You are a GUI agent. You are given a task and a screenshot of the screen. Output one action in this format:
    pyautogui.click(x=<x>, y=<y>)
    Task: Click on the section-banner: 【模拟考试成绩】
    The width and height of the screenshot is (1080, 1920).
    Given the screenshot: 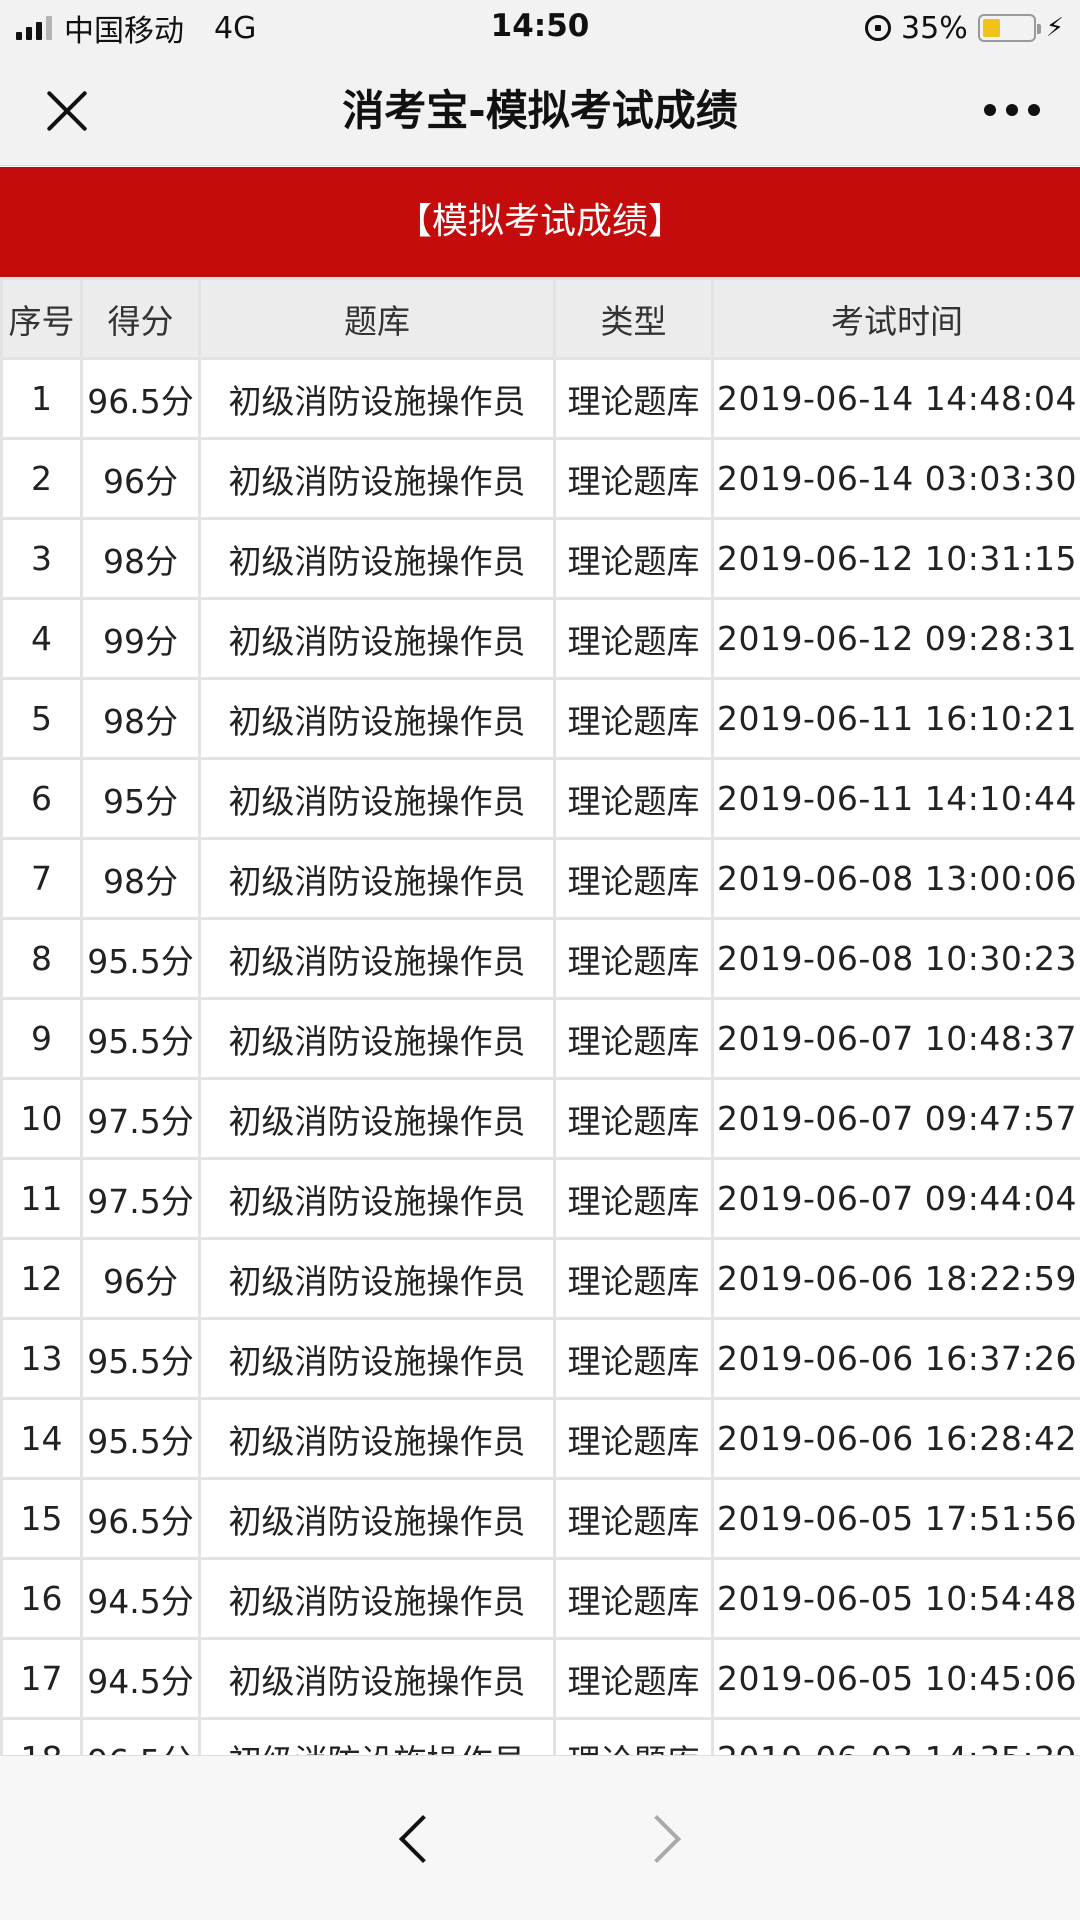 What is the action you would take?
    pyautogui.click(x=540, y=222)
    